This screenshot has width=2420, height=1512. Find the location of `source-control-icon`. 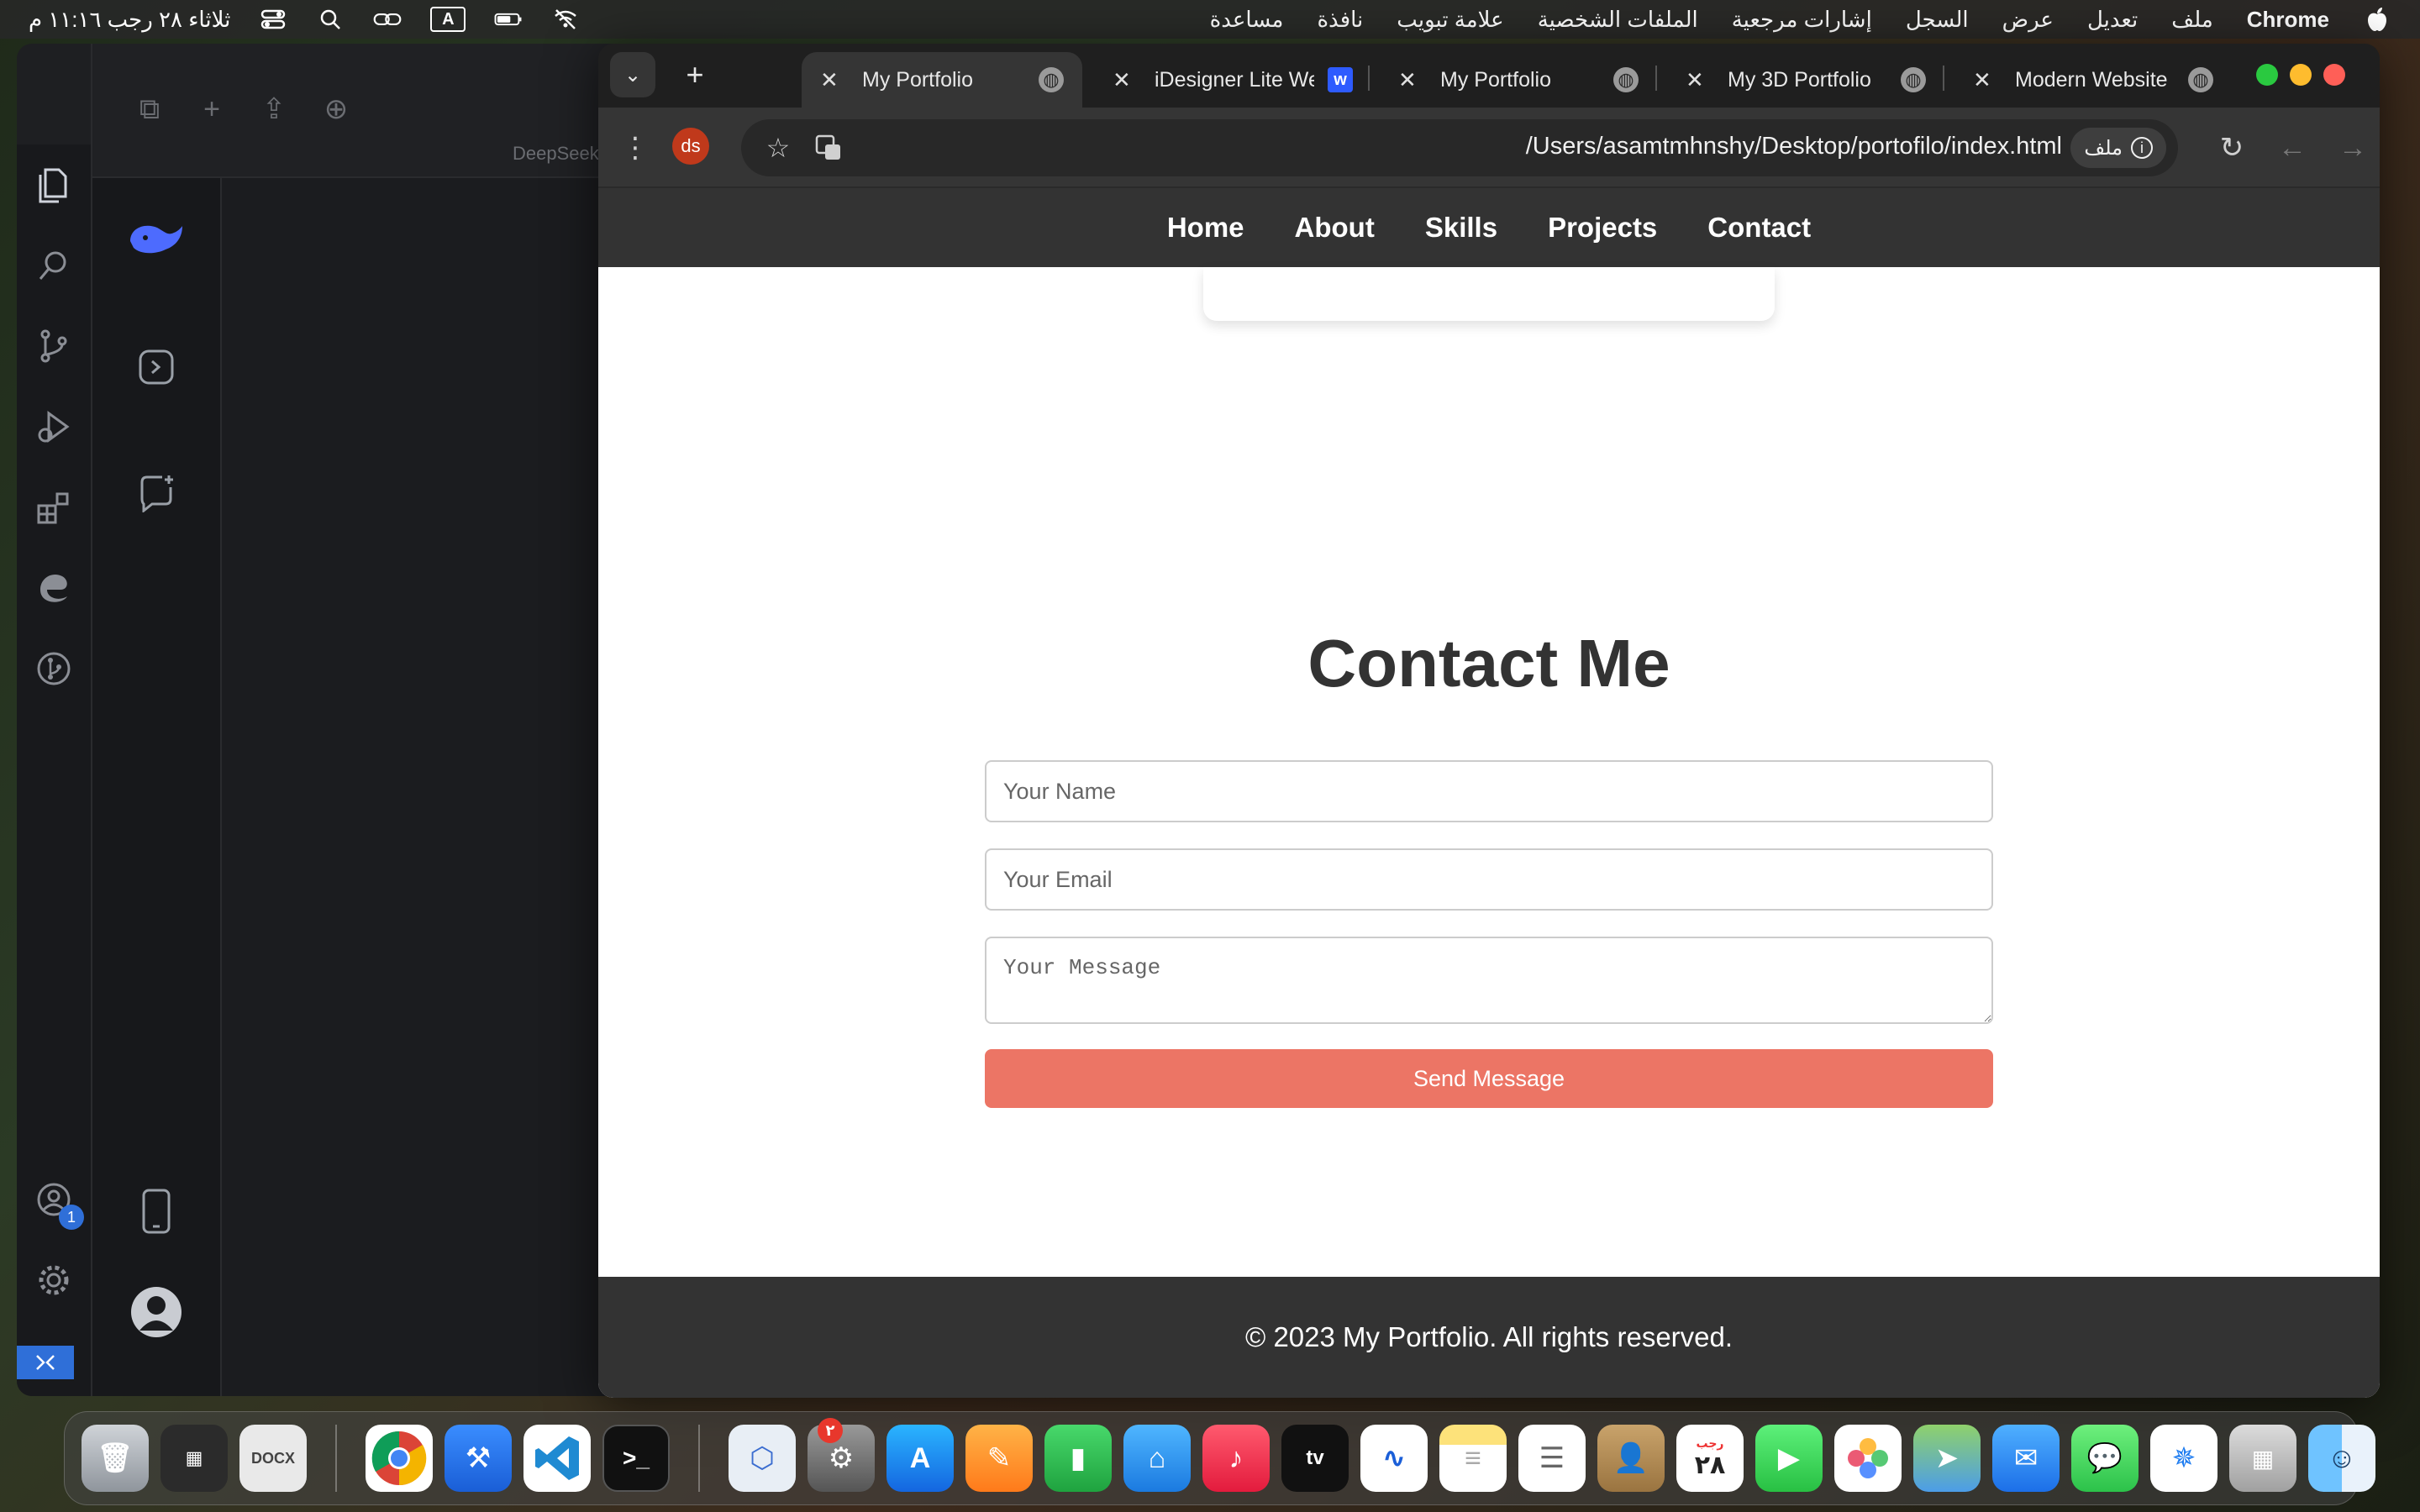

source-control-icon is located at coordinates (54, 346).